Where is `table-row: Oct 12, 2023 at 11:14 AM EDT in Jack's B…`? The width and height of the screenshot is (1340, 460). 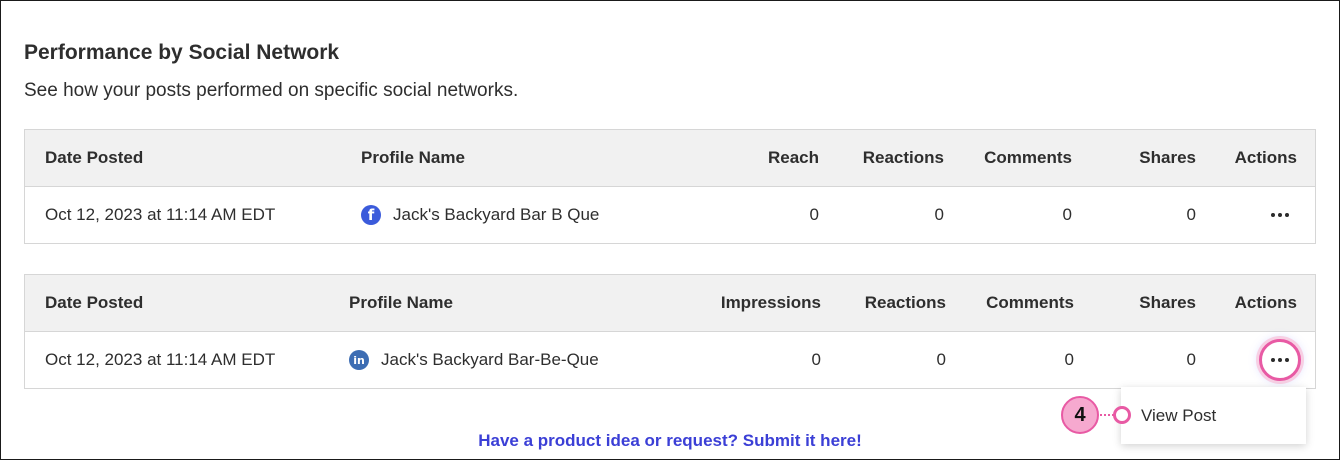
table-row: Oct 12, 2023 at 11:14 AM EDT in Jack's B… is located at coordinates (670, 360).